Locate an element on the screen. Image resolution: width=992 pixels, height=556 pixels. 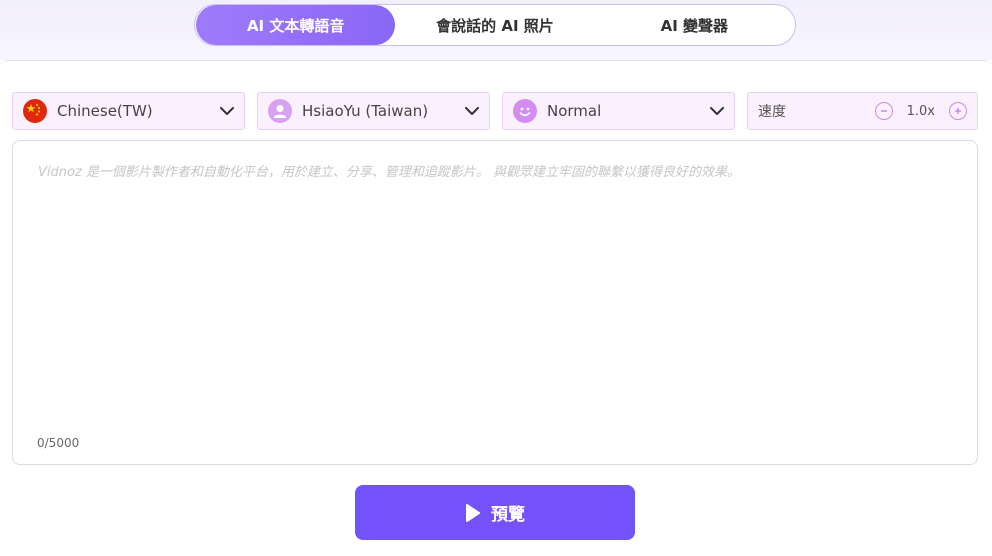
mode-tabs: AI 文本轉語音 會說話的 AI 照片 AI 變聲器 is located at coordinates (495, 25).